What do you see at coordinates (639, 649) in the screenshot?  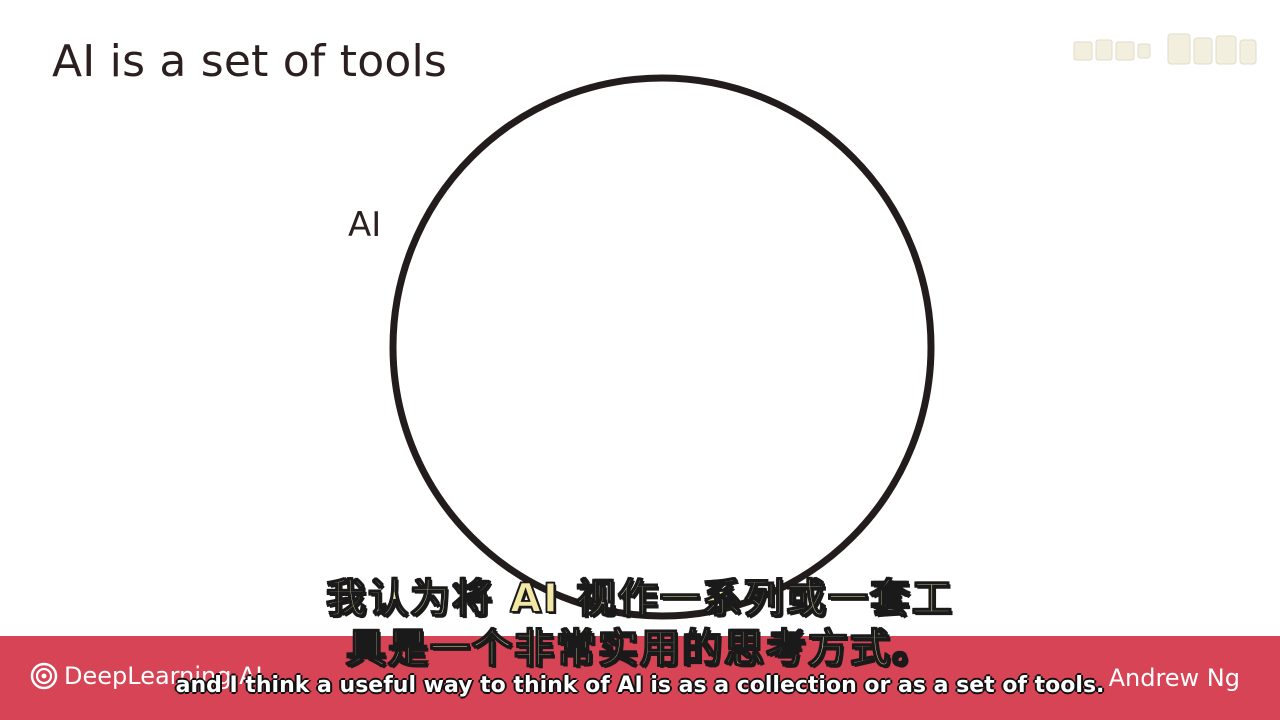 I see `subtitle-zh-line-2: 具是一个非常实用的思考方式。` at bounding box center [639, 649].